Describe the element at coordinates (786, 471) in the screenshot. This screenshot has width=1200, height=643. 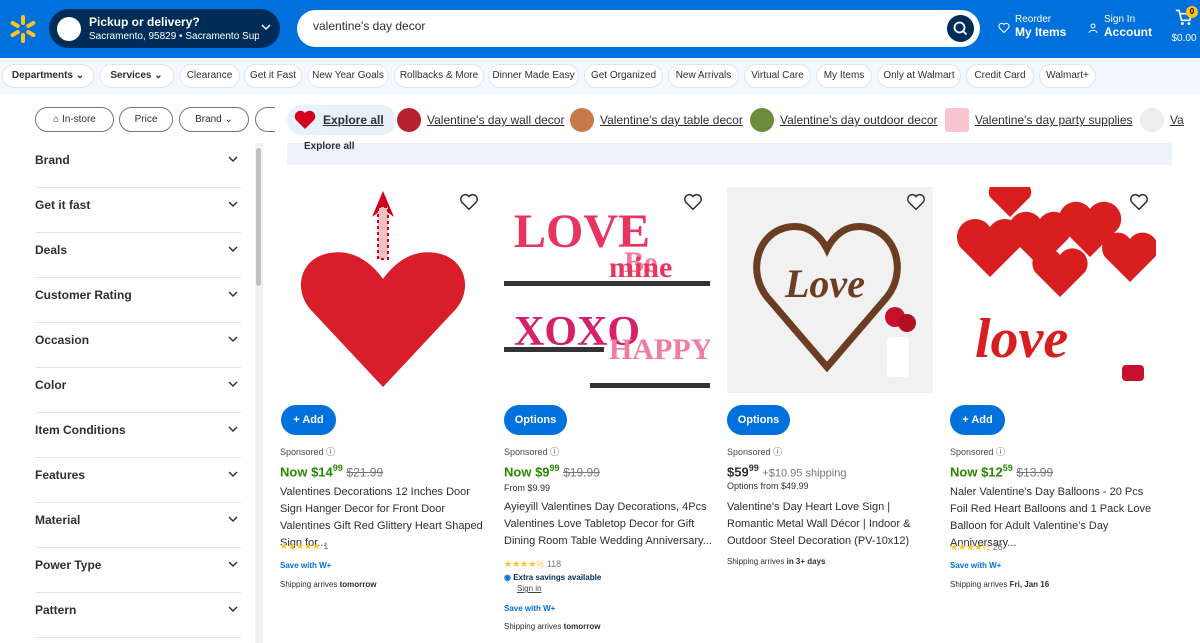
I see `price: $5999 +$10.95 shipping` at that location.